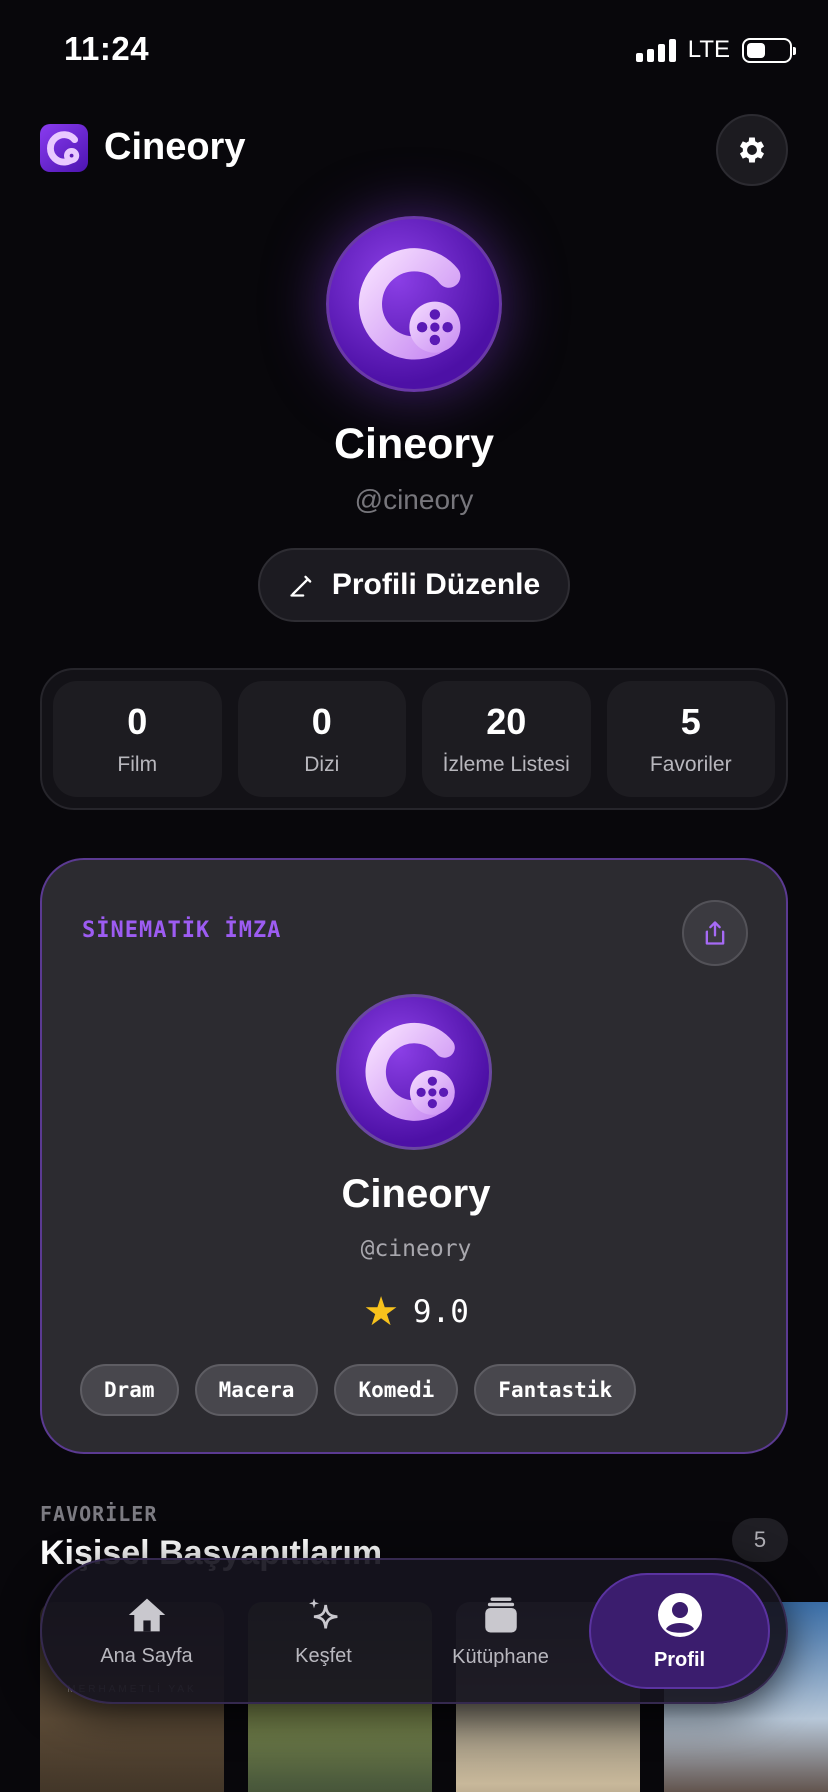  What do you see at coordinates (414, 499) in the screenshot?
I see `profile-handle: @cineory` at bounding box center [414, 499].